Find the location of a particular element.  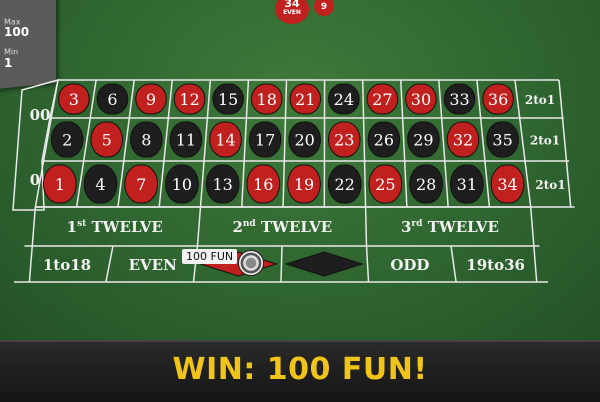

number-label-21: 21 is located at coordinates (305, 99).